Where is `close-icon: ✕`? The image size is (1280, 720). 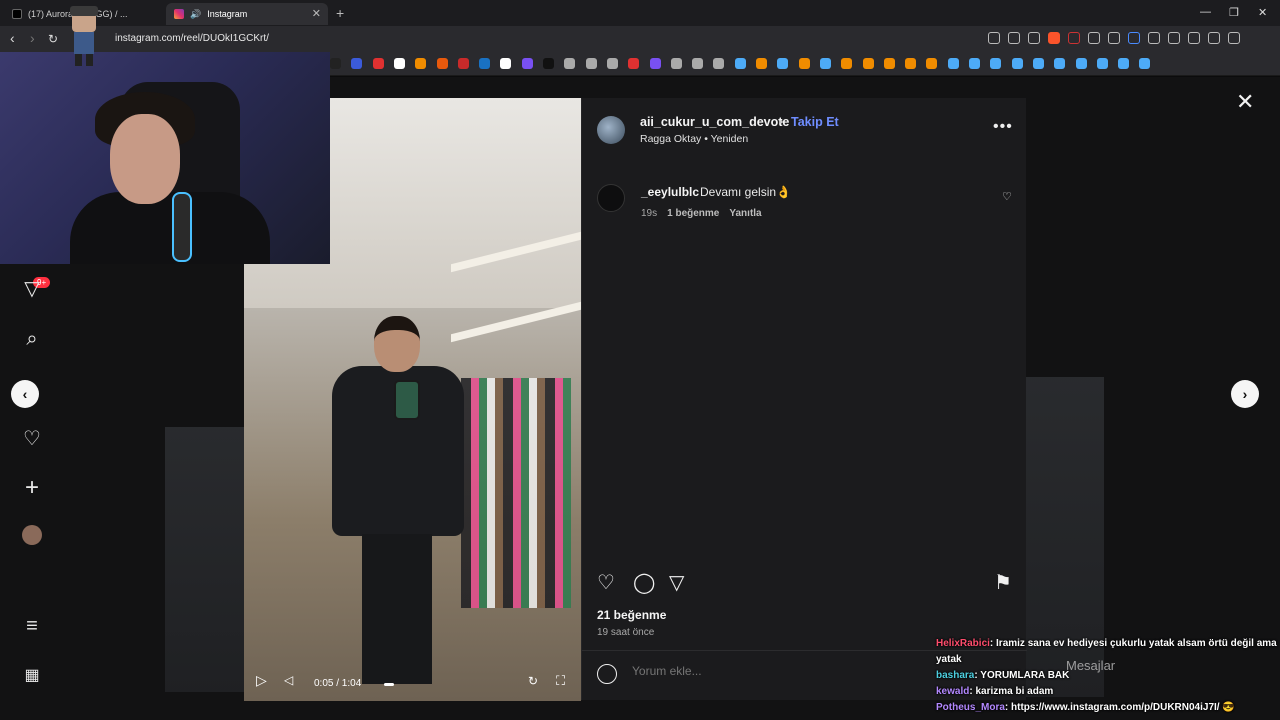 close-icon: ✕ is located at coordinates (1245, 102).